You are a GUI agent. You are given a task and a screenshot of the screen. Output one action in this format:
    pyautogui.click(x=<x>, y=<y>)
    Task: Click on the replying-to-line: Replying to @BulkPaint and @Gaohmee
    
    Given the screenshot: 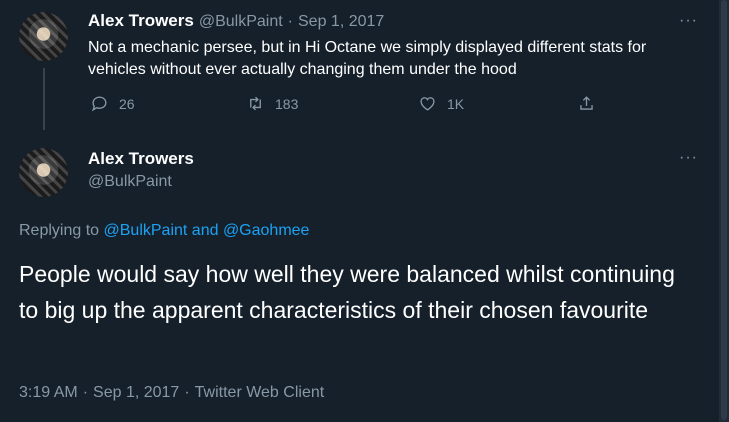 What is the action you would take?
    pyautogui.click(x=164, y=231)
    